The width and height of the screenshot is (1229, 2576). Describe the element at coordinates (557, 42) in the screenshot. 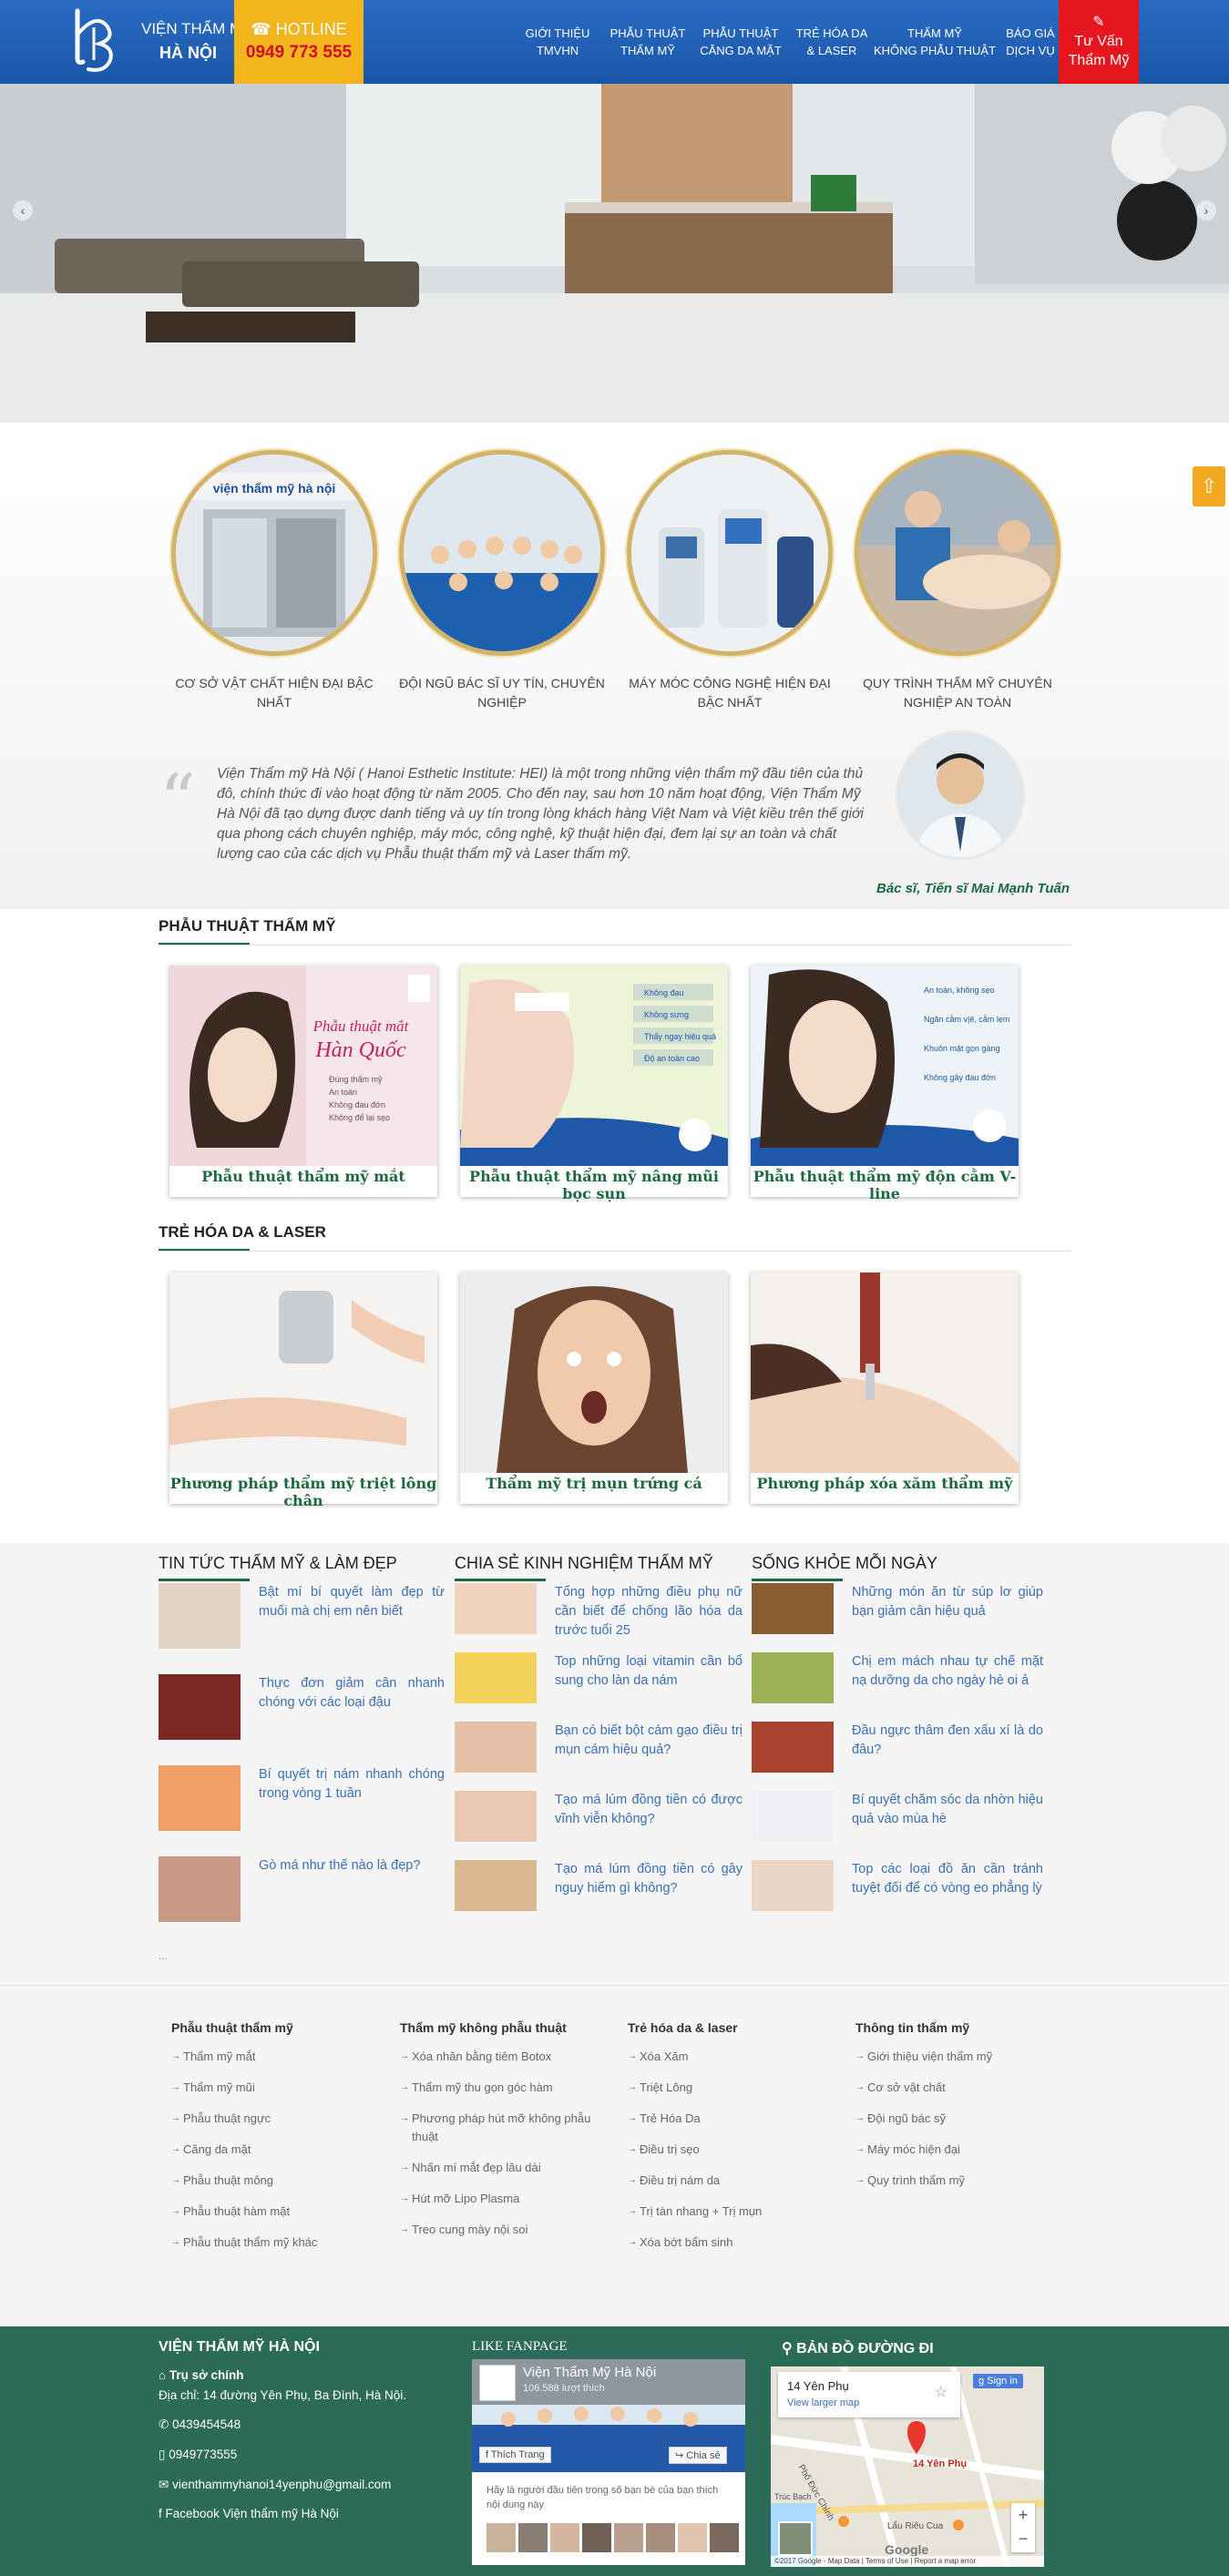

I see `nav-gioi-thieu: GIỚI THIỆU TMVHN` at that location.